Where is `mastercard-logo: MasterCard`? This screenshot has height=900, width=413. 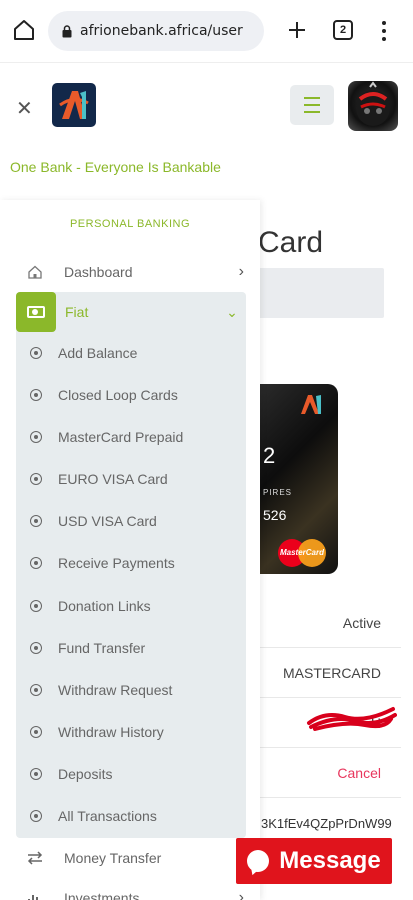
mastercard-logo: MasterCard is located at coordinates (302, 553).